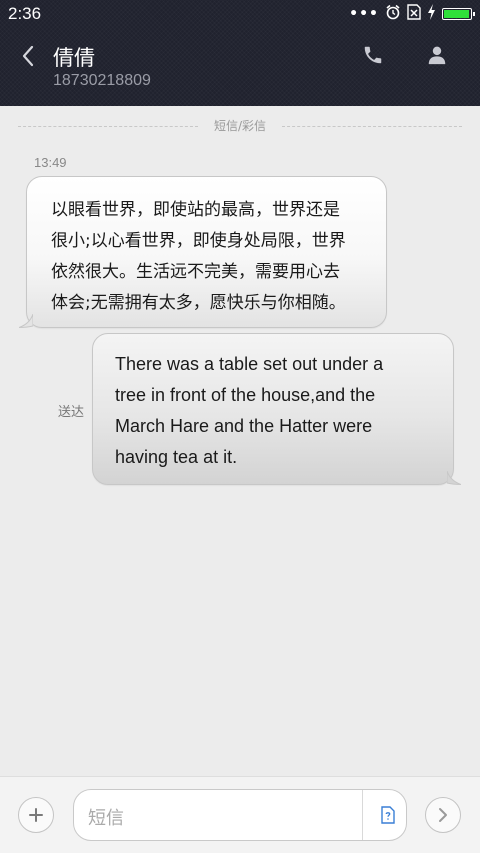 The image size is (480, 853). What do you see at coordinates (106, 818) in the screenshot?
I see `message-input-placeholder: 短信` at bounding box center [106, 818].